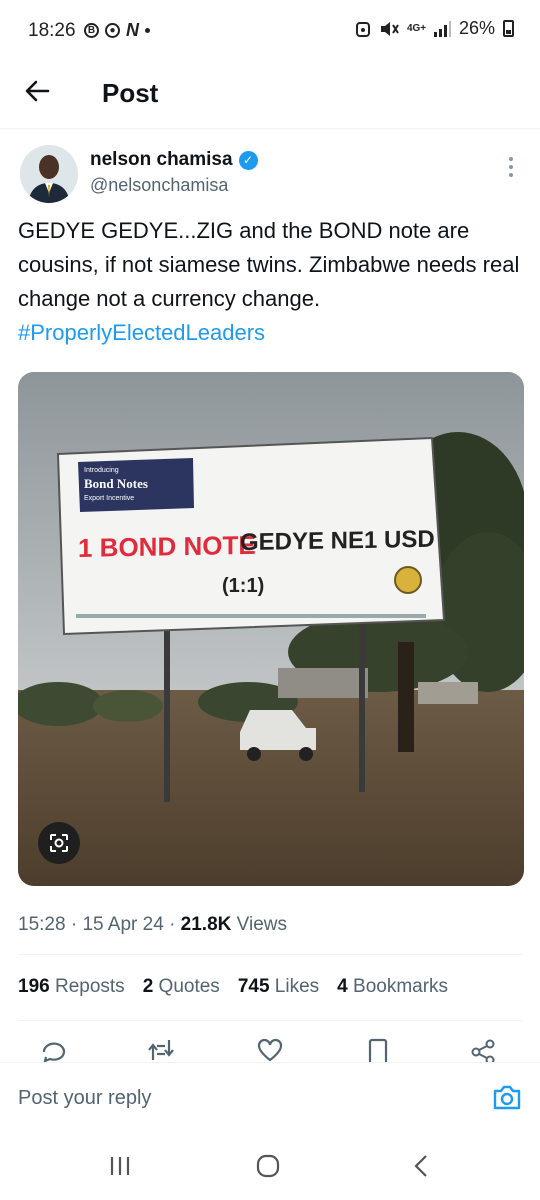 The image size is (540, 1200). I want to click on google-lens-button, so click(59, 843).